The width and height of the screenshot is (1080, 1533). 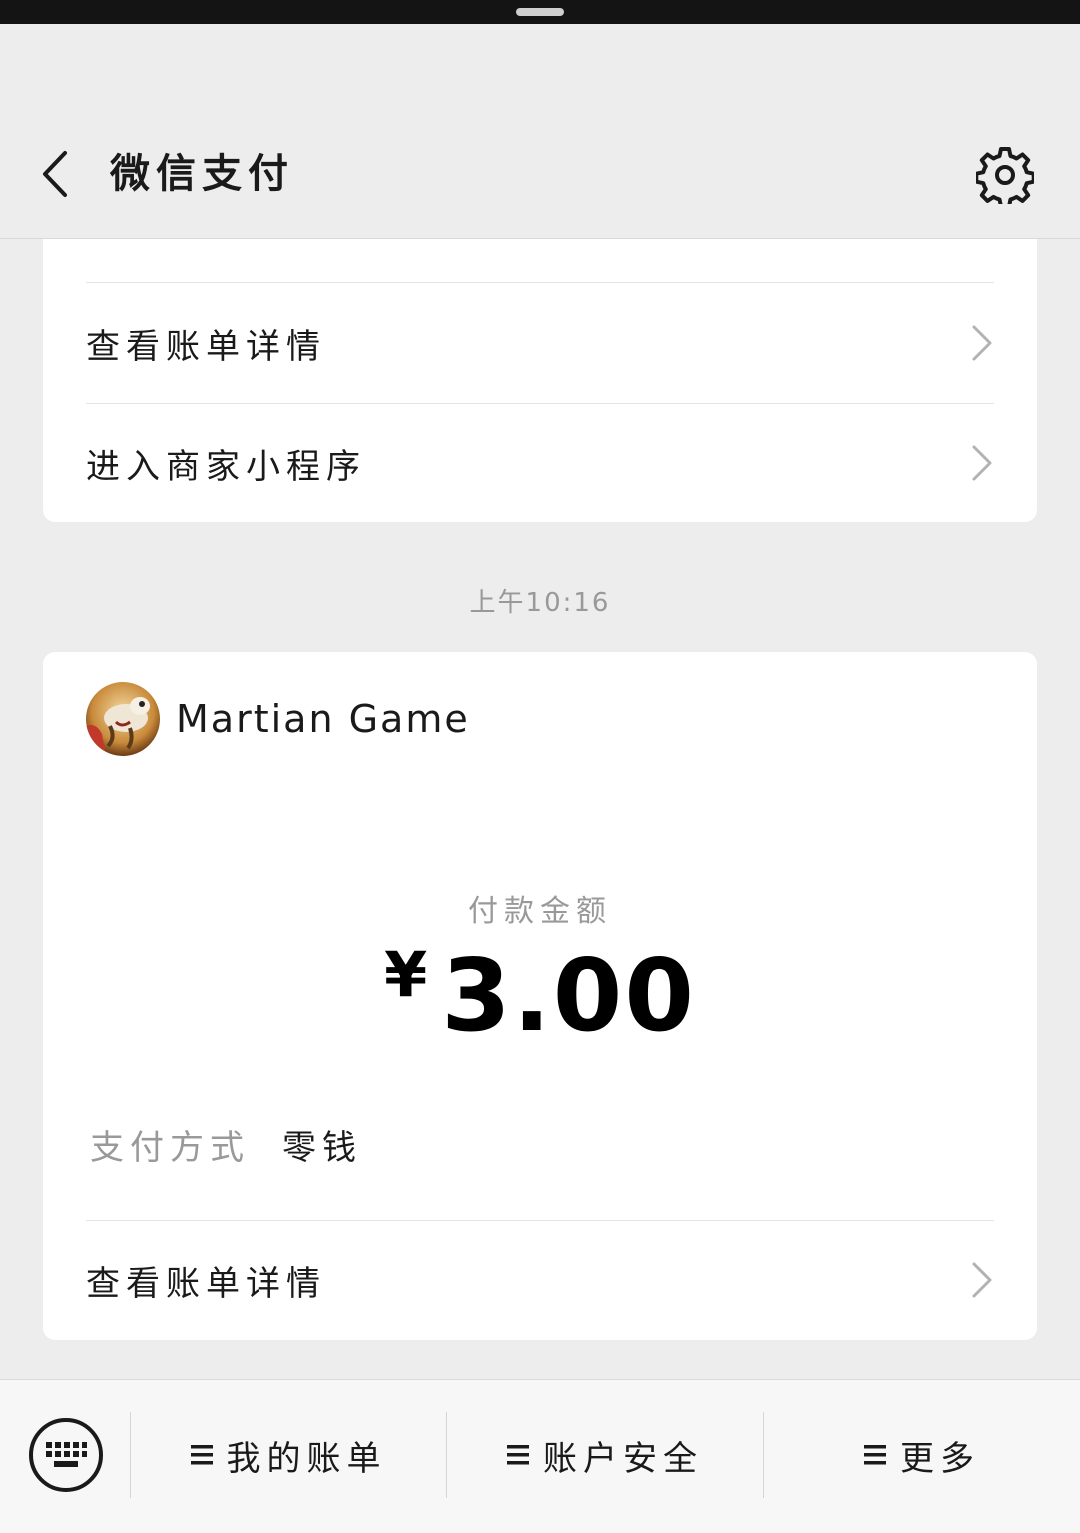 I want to click on gear-icon, so click(x=1005, y=175).